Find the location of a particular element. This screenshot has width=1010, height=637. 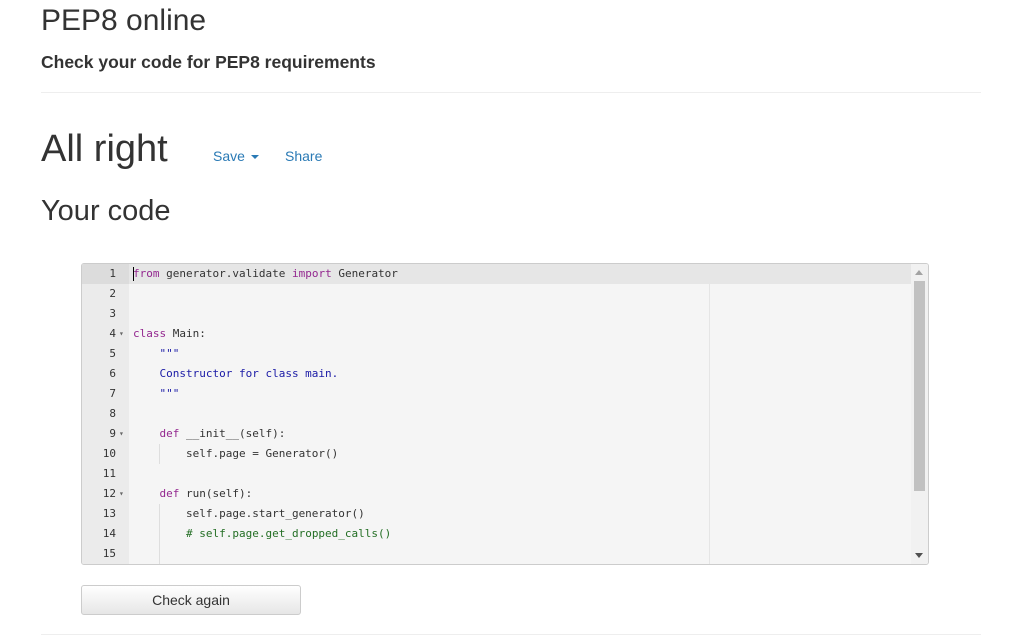

code-token: self.page = Generator() is located at coordinates (236, 453).